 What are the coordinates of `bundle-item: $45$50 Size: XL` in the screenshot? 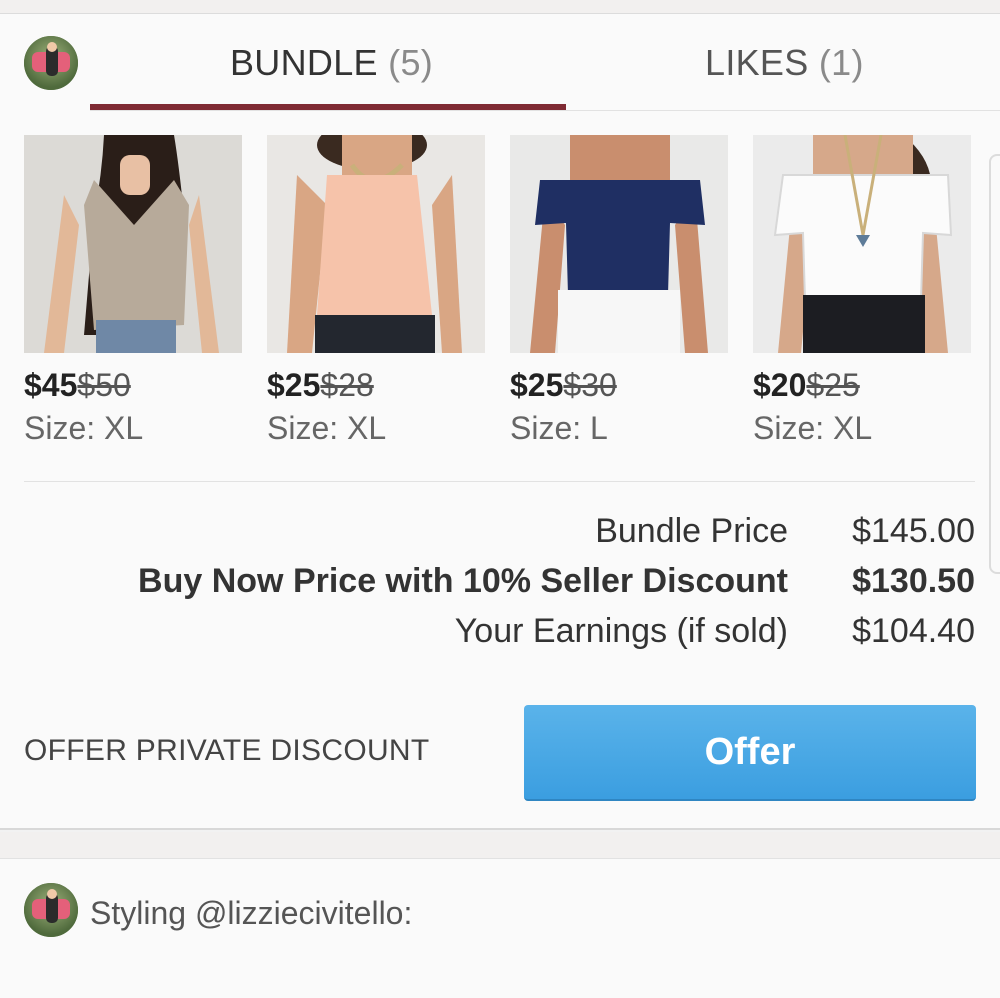 It's located at (133, 291).